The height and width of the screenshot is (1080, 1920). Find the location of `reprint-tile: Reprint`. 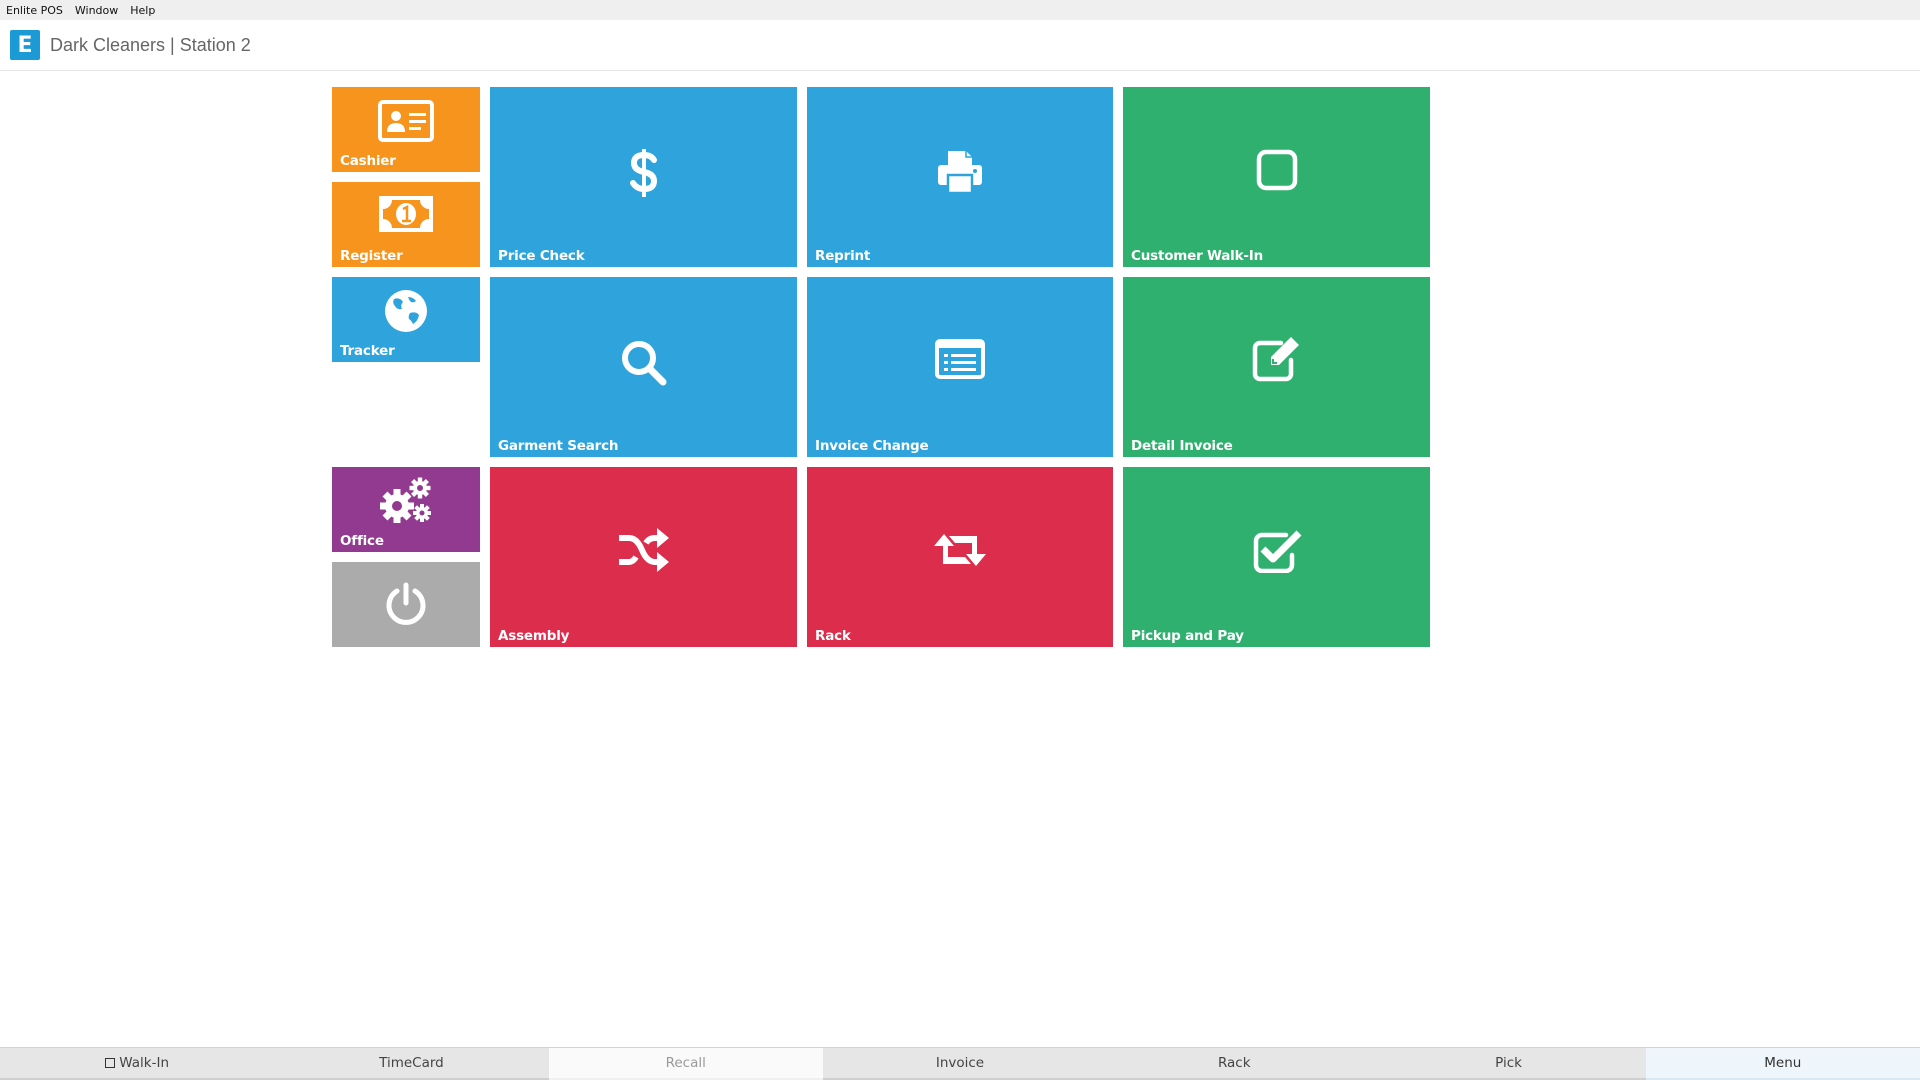

reprint-tile: Reprint is located at coordinates (960, 177).